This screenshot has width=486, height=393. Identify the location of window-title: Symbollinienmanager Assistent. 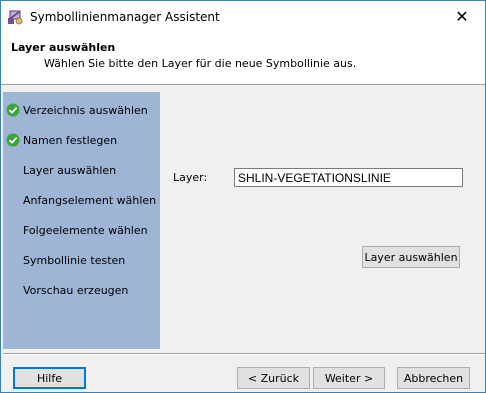
(125, 17).